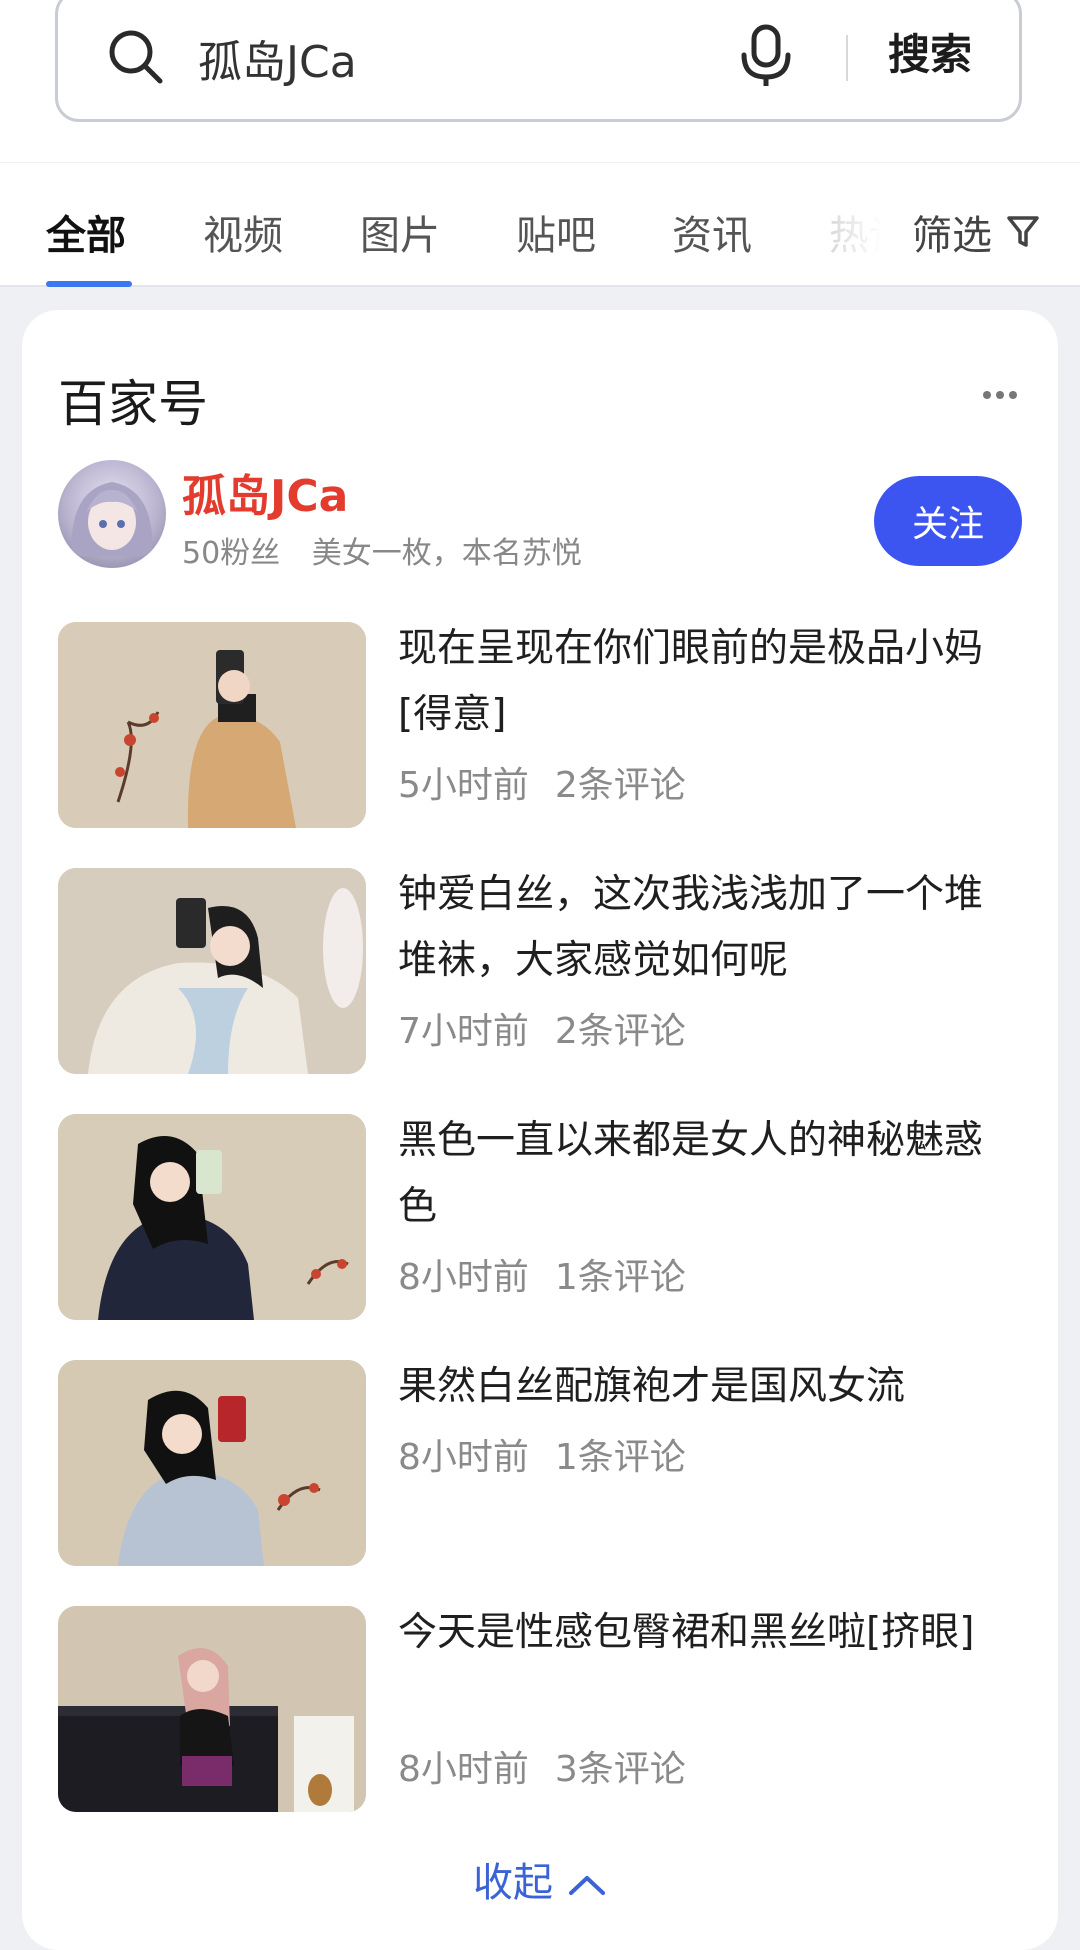 The height and width of the screenshot is (1950, 1080). I want to click on category-tabs: 全部 视频 图片 贴吧 资讯 热议 筛选, so click(540, 225).